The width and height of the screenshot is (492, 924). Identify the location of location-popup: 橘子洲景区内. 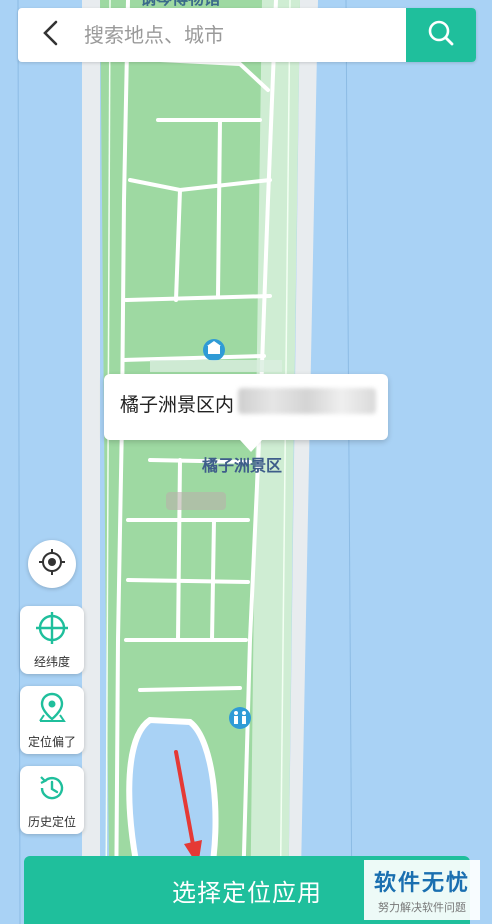
(246, 413).